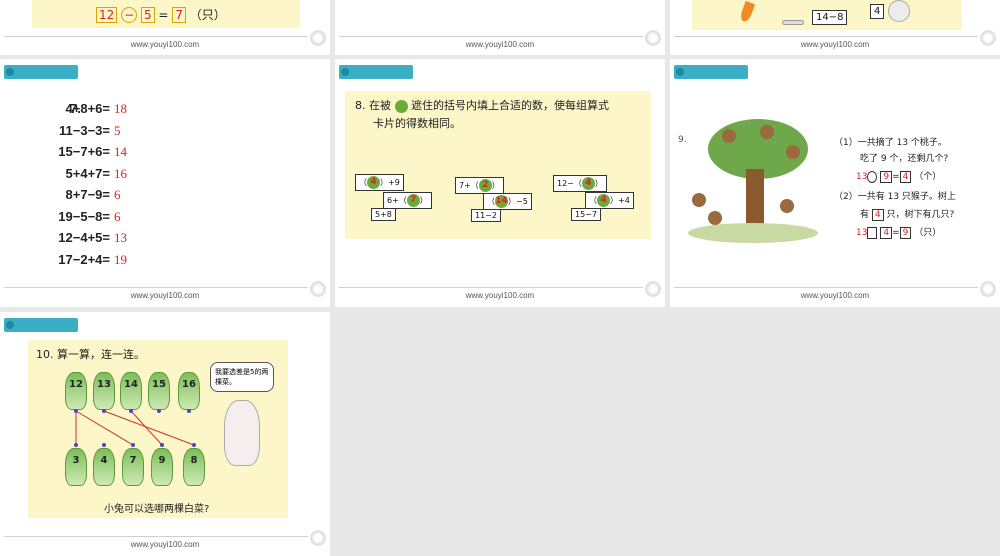  Describe the element at coordinates (390, 182) in the screenshot. I see `card-text: ）+9` at that location.